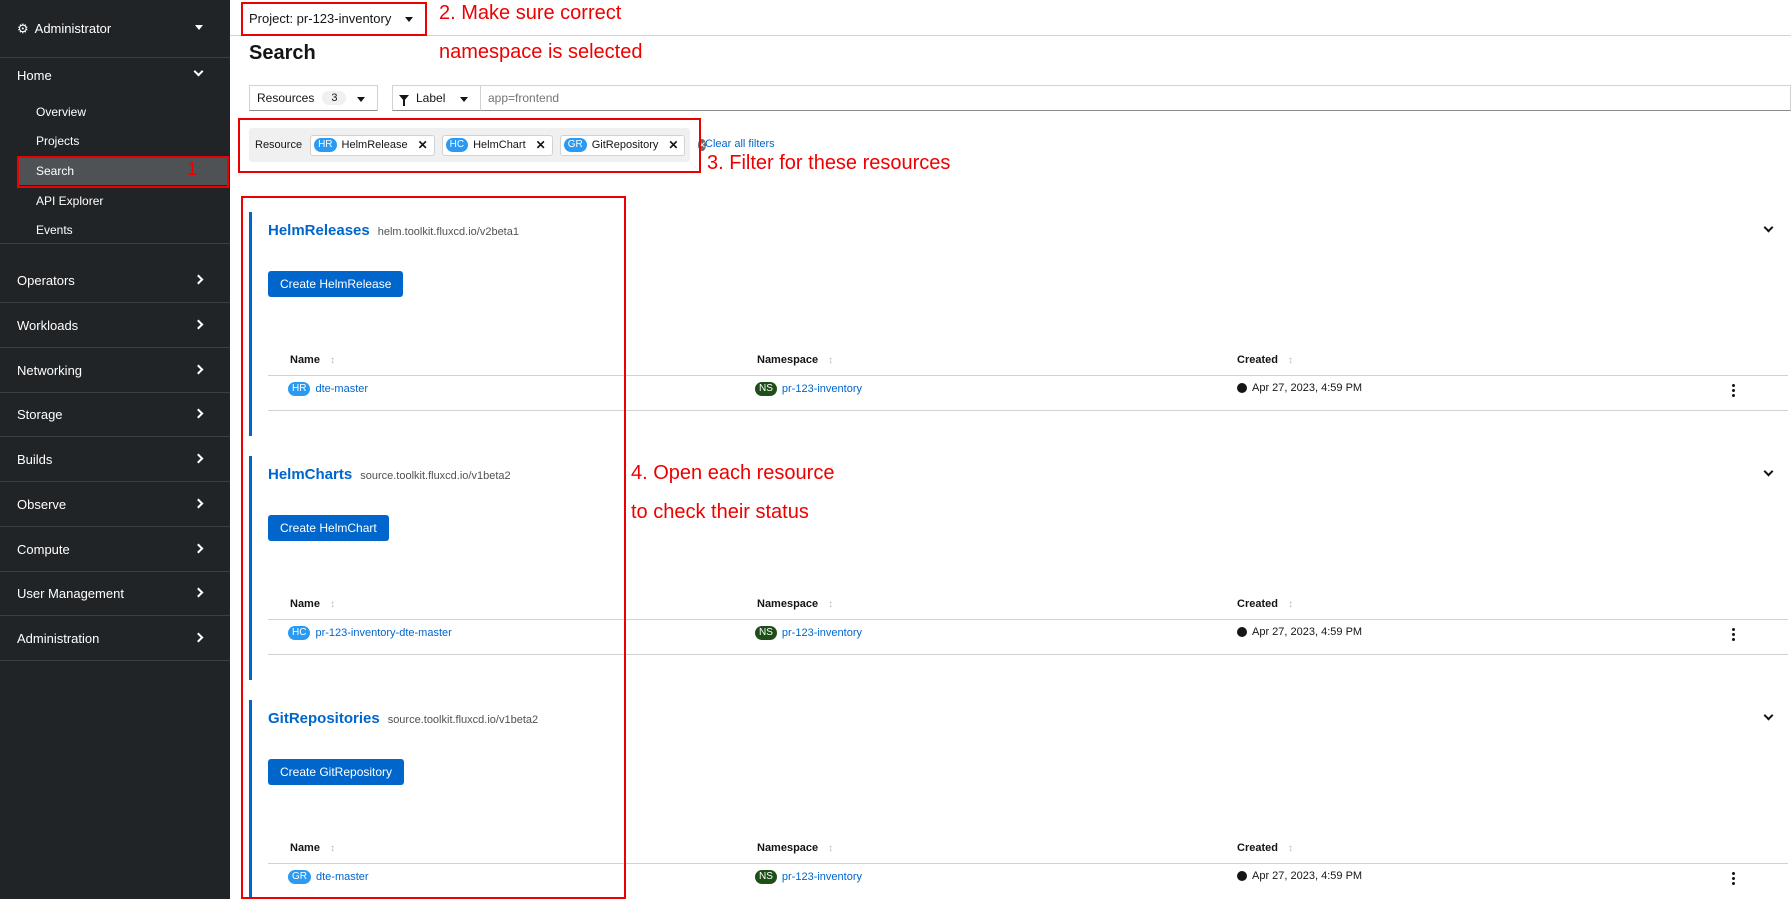 The height and width of the screenshot is (899, 1791). I want to click on annotation-box-search, so click(123, 172).